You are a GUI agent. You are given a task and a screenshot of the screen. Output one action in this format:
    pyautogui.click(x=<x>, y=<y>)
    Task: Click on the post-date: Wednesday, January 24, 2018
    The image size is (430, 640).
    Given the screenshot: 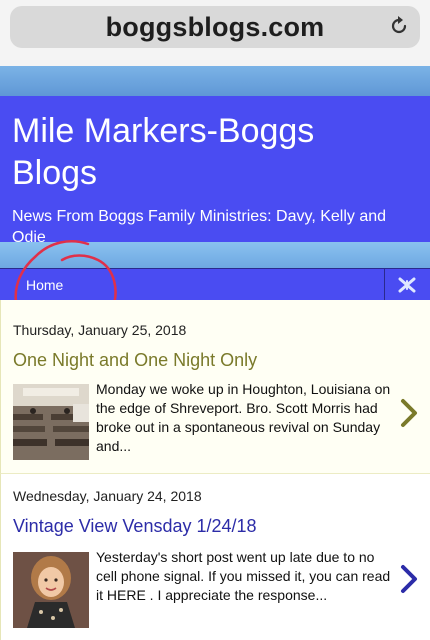 What is the action you would take?
    pyautogui.click(x=107, y=496)
    